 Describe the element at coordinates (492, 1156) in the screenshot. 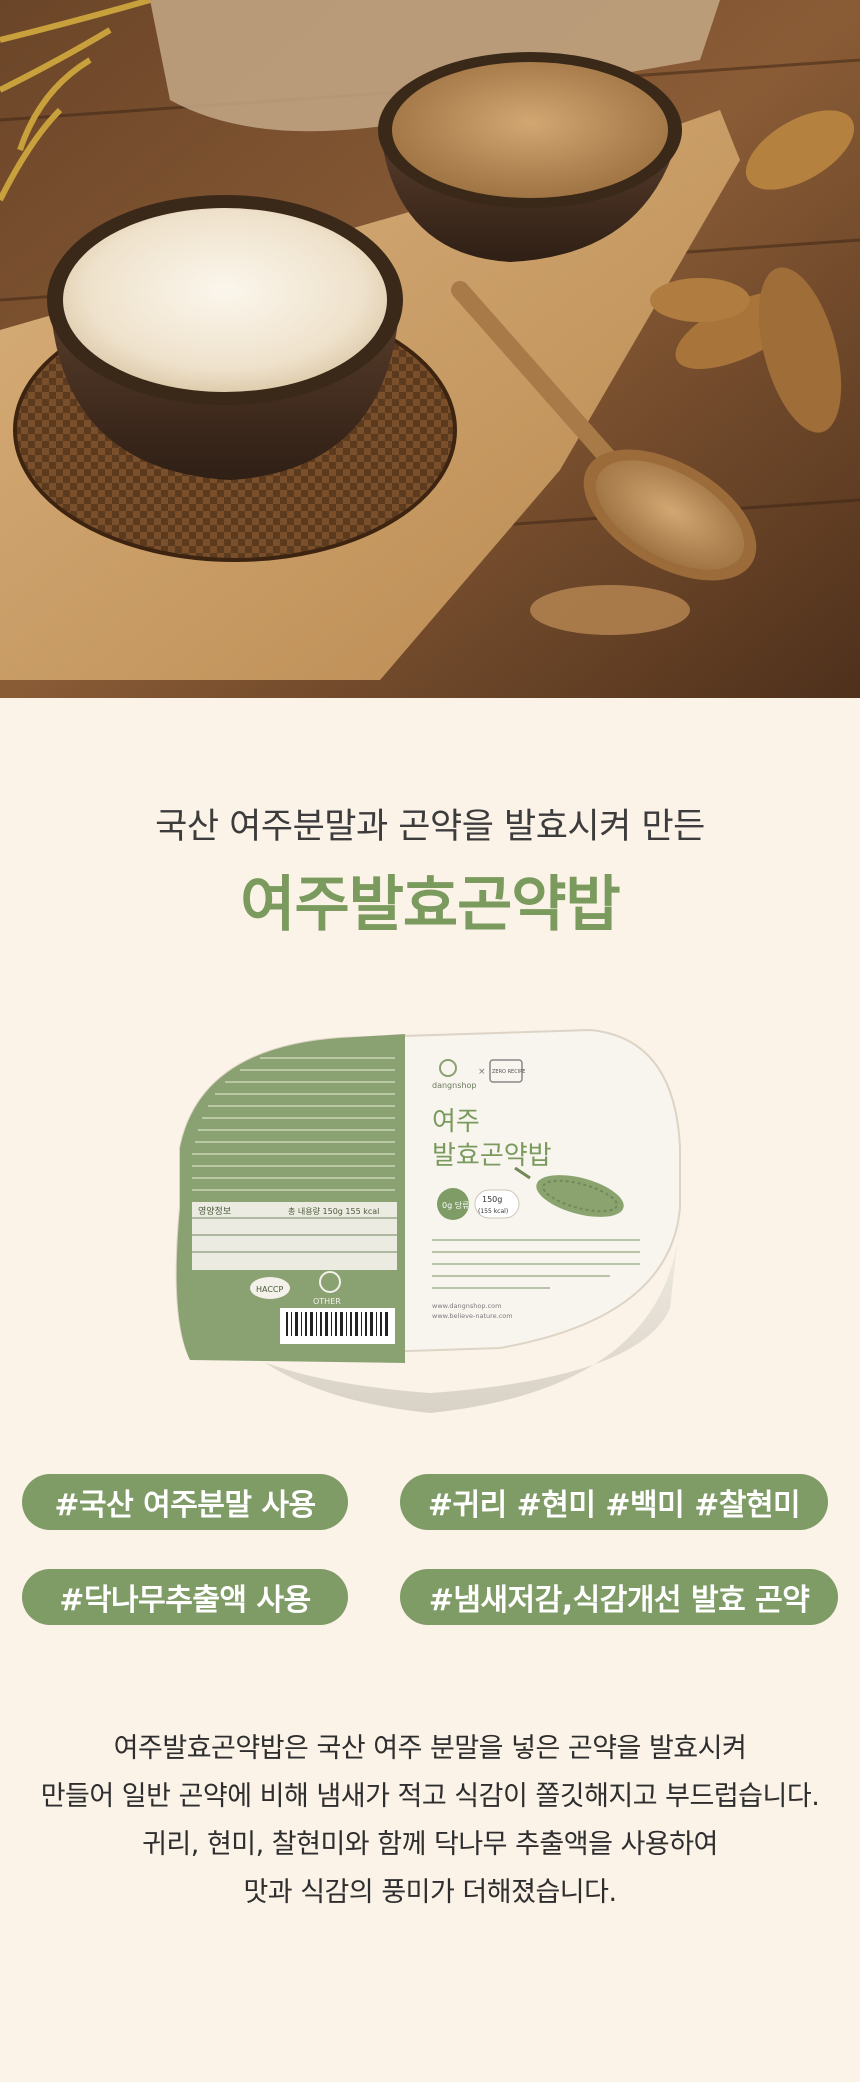

I see `package-name-line2: 발효곤약밥` at that location.